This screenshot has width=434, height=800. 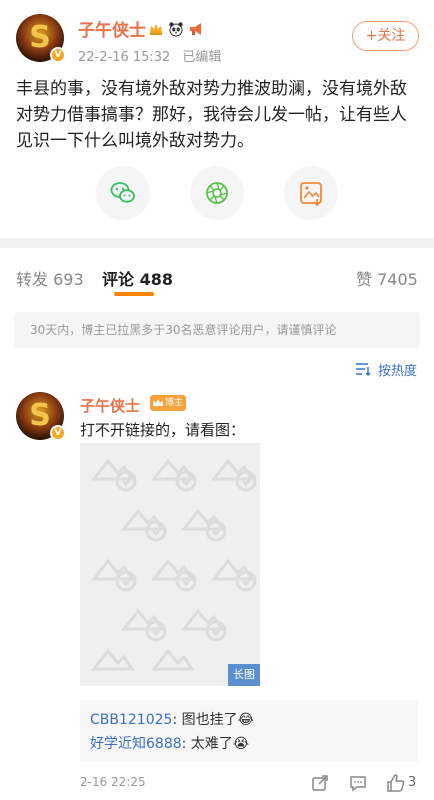 I want to click on comment-notice: 30天内，博主已拉黑多于30名恶意评论用户，请谨慎评论, so click(x=217, y=330).